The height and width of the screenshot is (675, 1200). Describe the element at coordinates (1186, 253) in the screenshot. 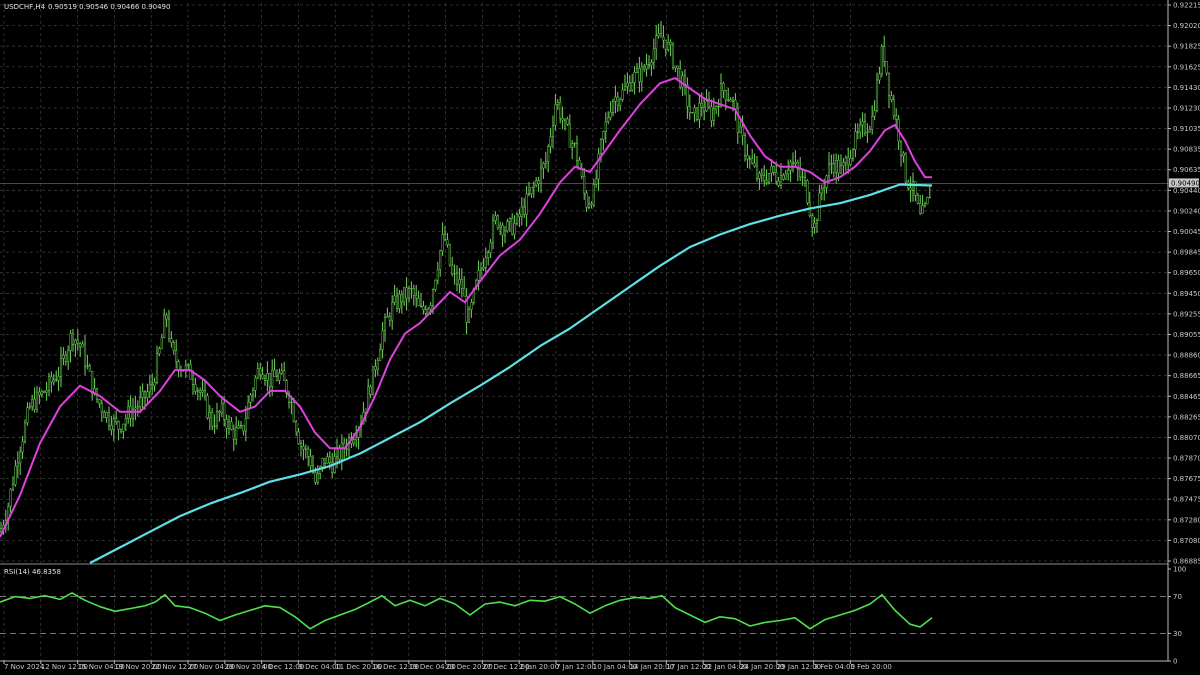

I see `y-tick-label: 0.89845` at that location.